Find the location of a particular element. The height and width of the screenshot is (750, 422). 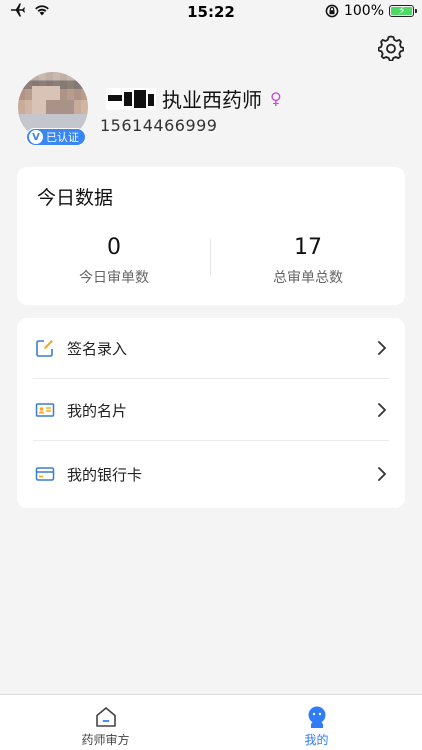

battery-percent: 100% is located at coordinates (363, 11).